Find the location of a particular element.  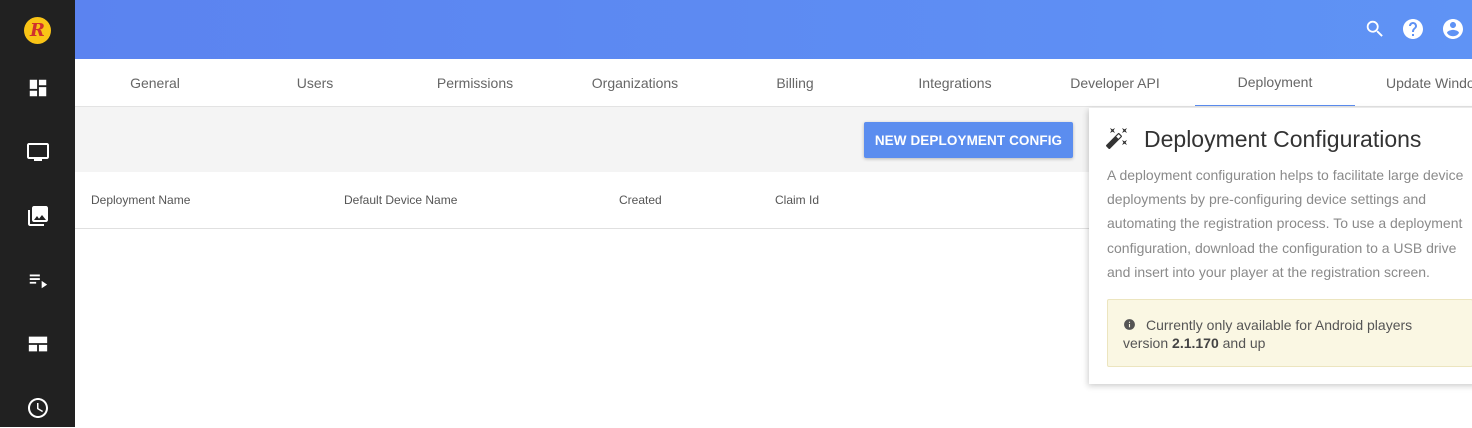

top-app-bar is located at coordinates (773, 29).